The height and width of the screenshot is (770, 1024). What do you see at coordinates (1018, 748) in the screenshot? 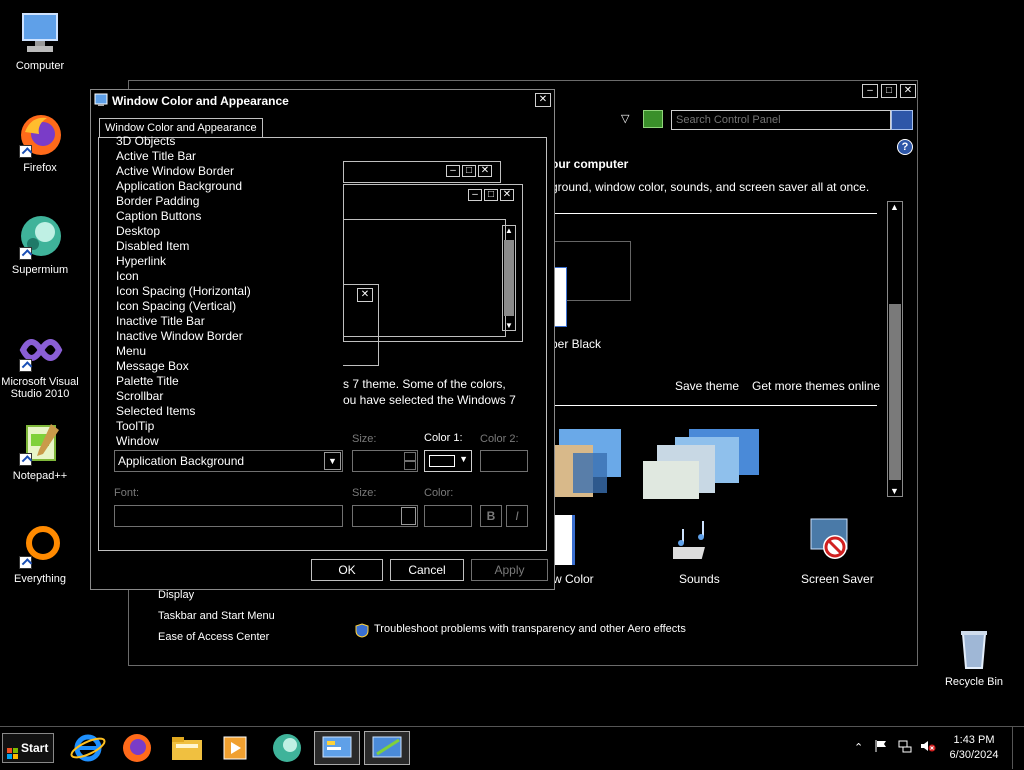
I see `show-desktop-button` at bounding box center [1018, 748].